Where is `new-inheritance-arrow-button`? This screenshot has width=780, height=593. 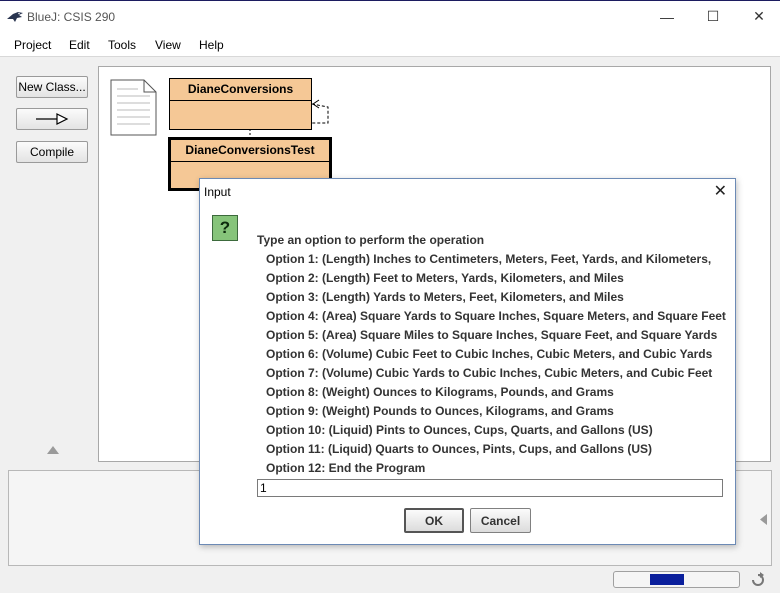
new-inheritance-arrow-button is located at coordinates (52, 119).